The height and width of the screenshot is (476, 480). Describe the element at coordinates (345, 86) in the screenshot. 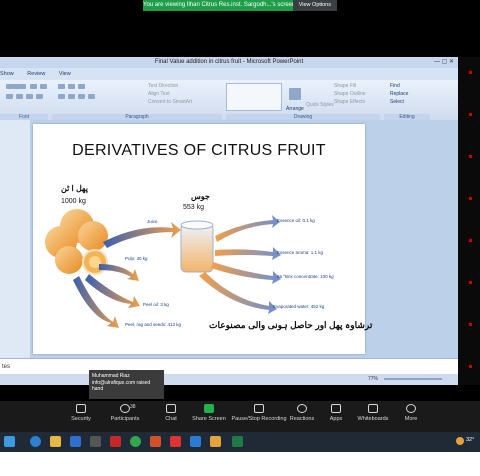

I see `shape-fill-button: Shape Fill` at that location.